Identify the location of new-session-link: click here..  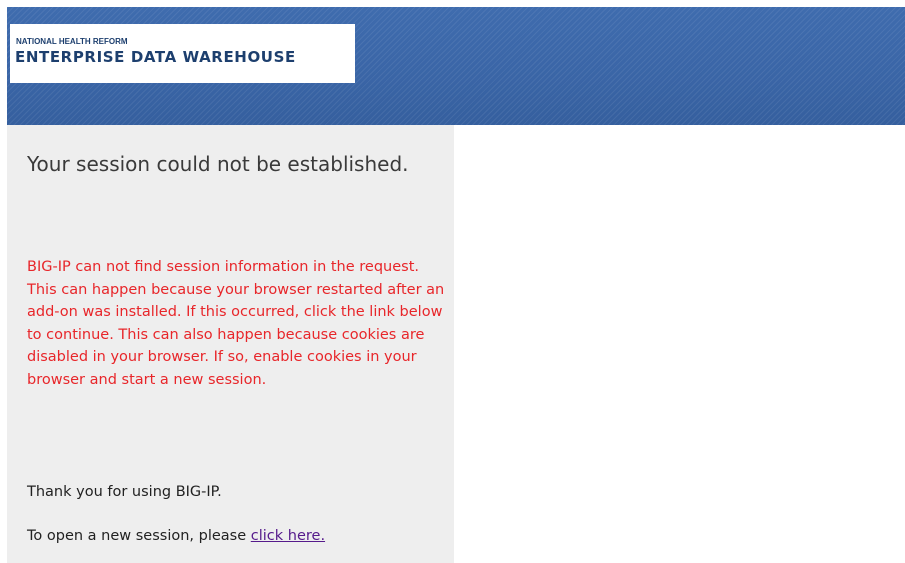
(288, 536).